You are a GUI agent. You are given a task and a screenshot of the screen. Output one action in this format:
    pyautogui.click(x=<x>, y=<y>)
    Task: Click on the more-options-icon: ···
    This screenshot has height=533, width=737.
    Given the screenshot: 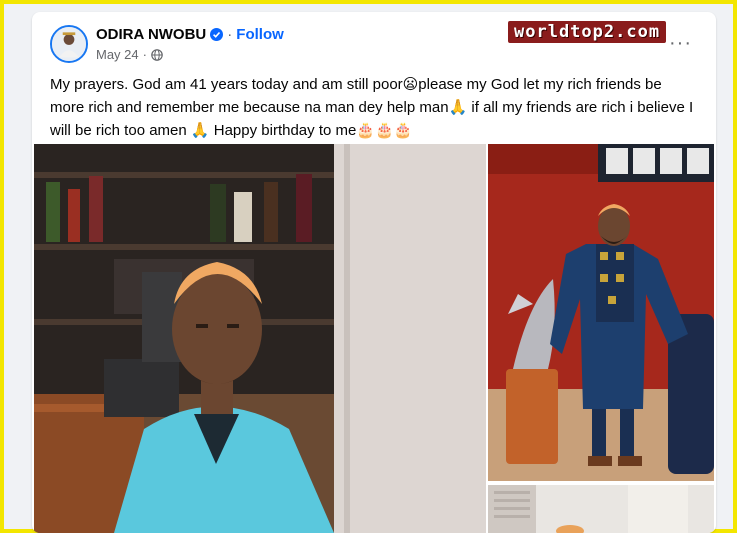 What is the action you would take?
    pyautogui.click(x=680, y=43)
    